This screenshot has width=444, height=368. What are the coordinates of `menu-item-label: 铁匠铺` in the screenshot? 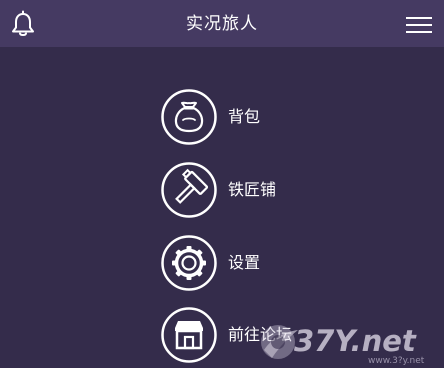 It's located at (252, 189).